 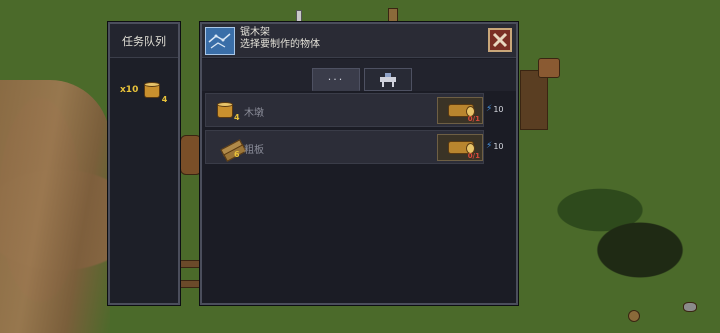 I want to click on recipe-quantity: 4, so click(x=237, y=117).